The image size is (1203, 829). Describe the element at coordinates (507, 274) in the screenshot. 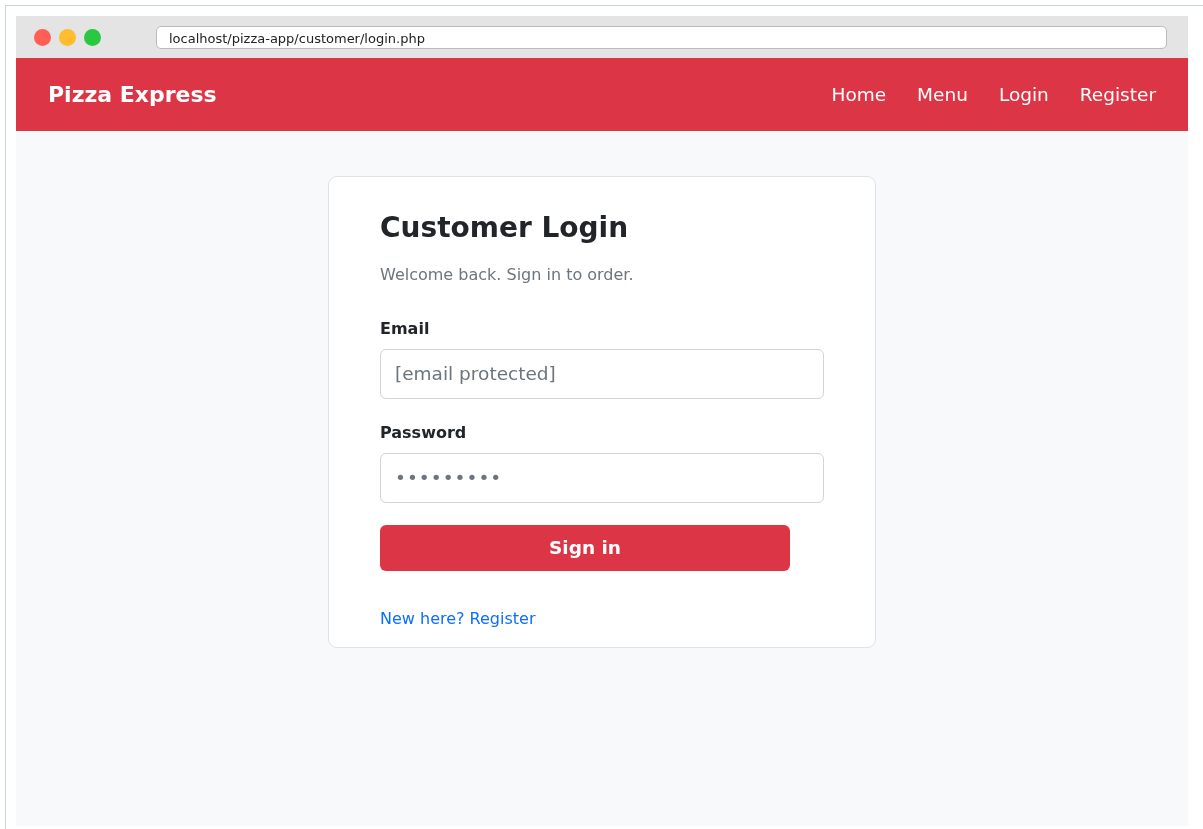

I see `card-subtitle: Welcome back. Sign in to order.` at that location.